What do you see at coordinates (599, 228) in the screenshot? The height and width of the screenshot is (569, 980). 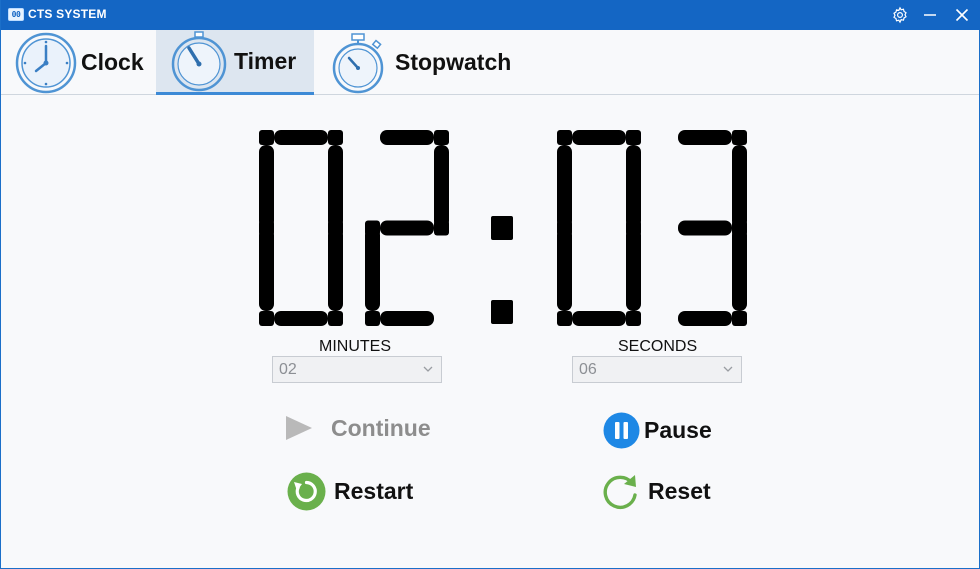 I see `display-seconds-tens-digit` at bounding box center [599, 228].